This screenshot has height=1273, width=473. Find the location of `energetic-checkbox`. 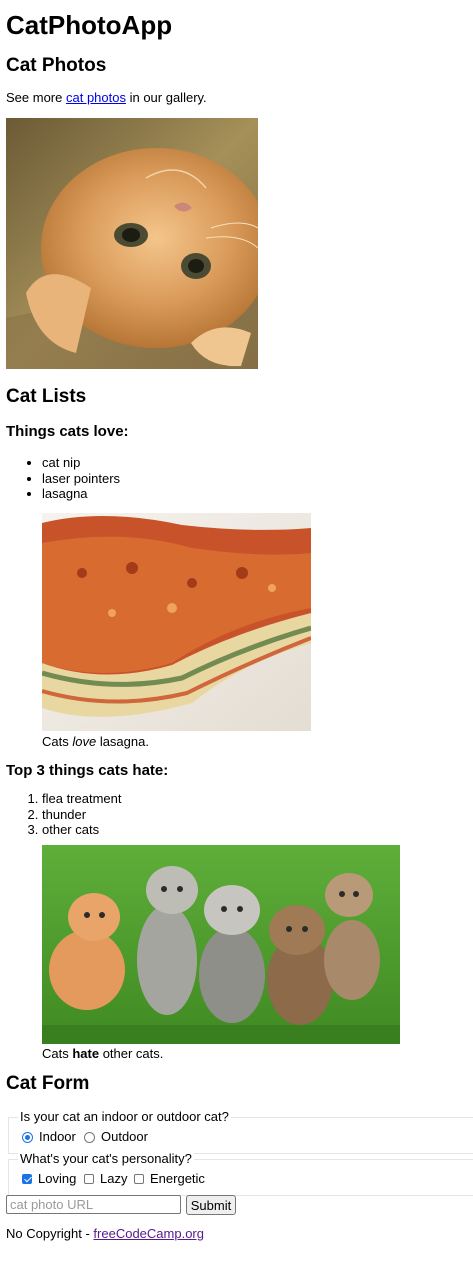

energetic-checkbox is located at coordinates (139, 1179).